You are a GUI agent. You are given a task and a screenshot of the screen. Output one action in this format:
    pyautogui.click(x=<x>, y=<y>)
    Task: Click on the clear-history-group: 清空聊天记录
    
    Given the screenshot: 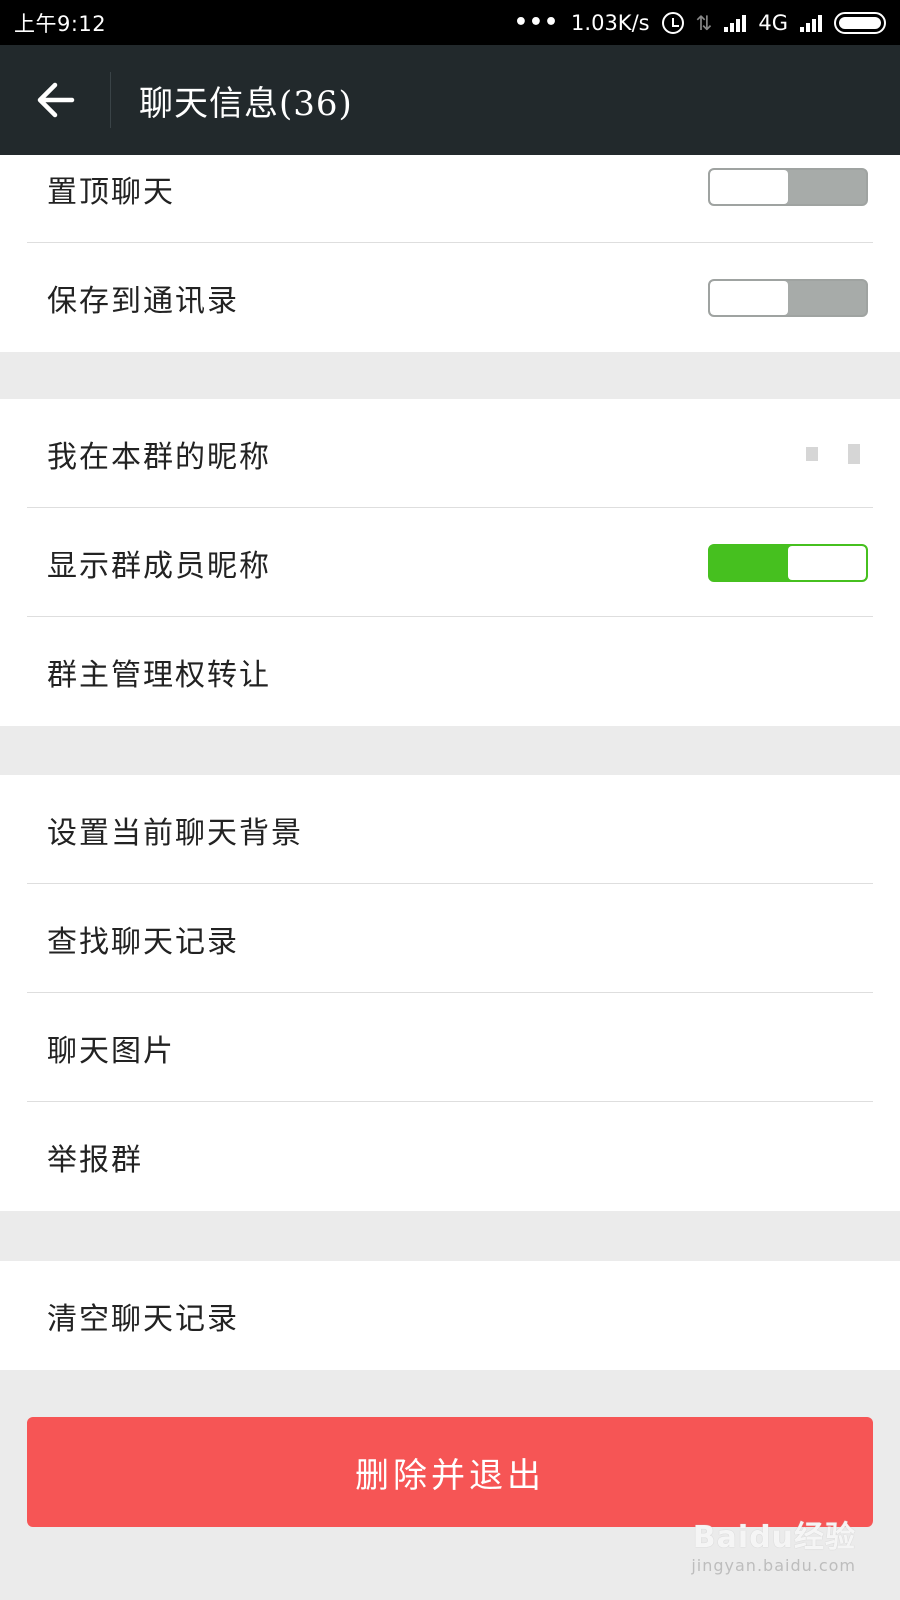 What is the action you would take?
    pyautogui.click(x=450, y=1315)
    